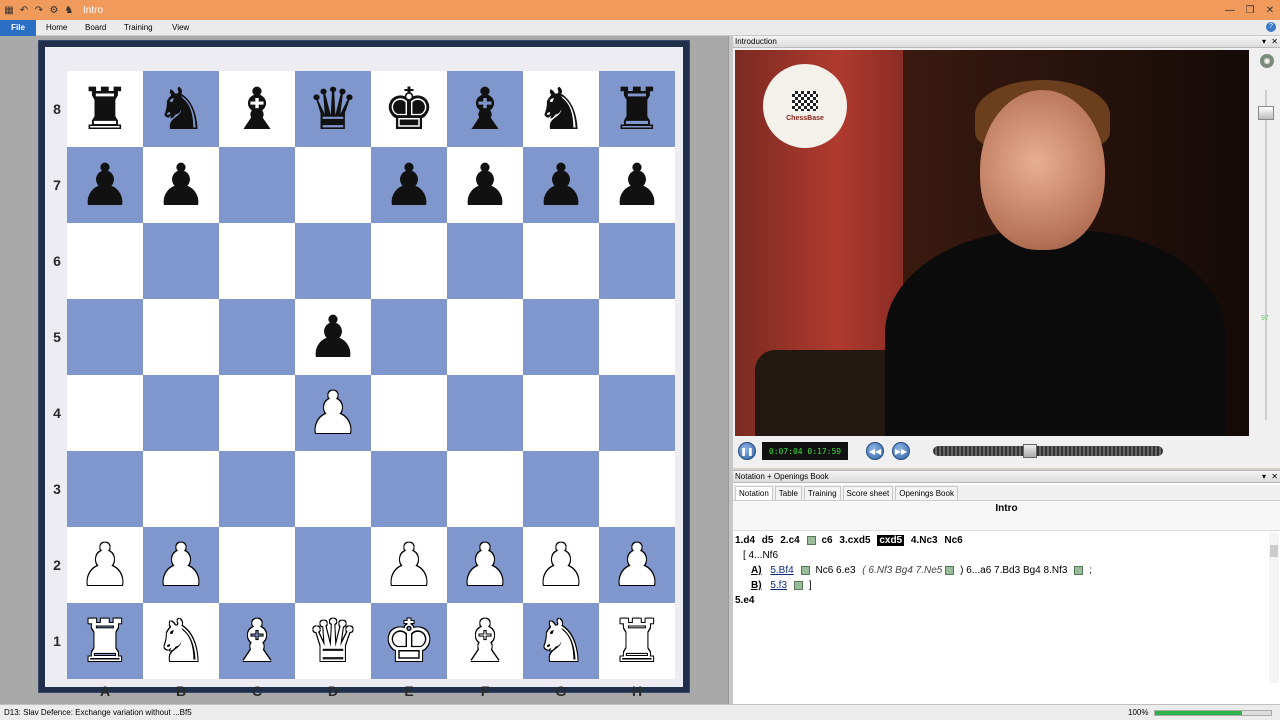 The width and height of the screenshot is (1280, 720). Describe the element at coordinates (1000, 555) in the screenshot. I see `variation-start: [ 4...Nf6` at that location.